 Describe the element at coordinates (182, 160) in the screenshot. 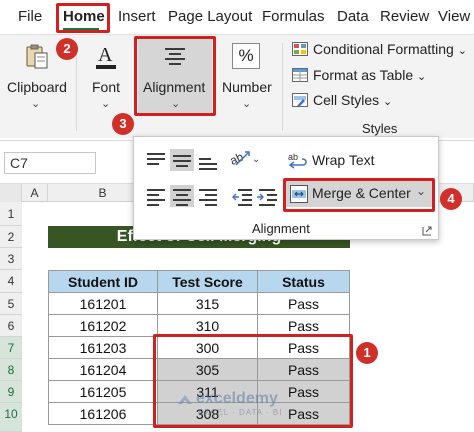

I see `middle-align-icon` at that location.